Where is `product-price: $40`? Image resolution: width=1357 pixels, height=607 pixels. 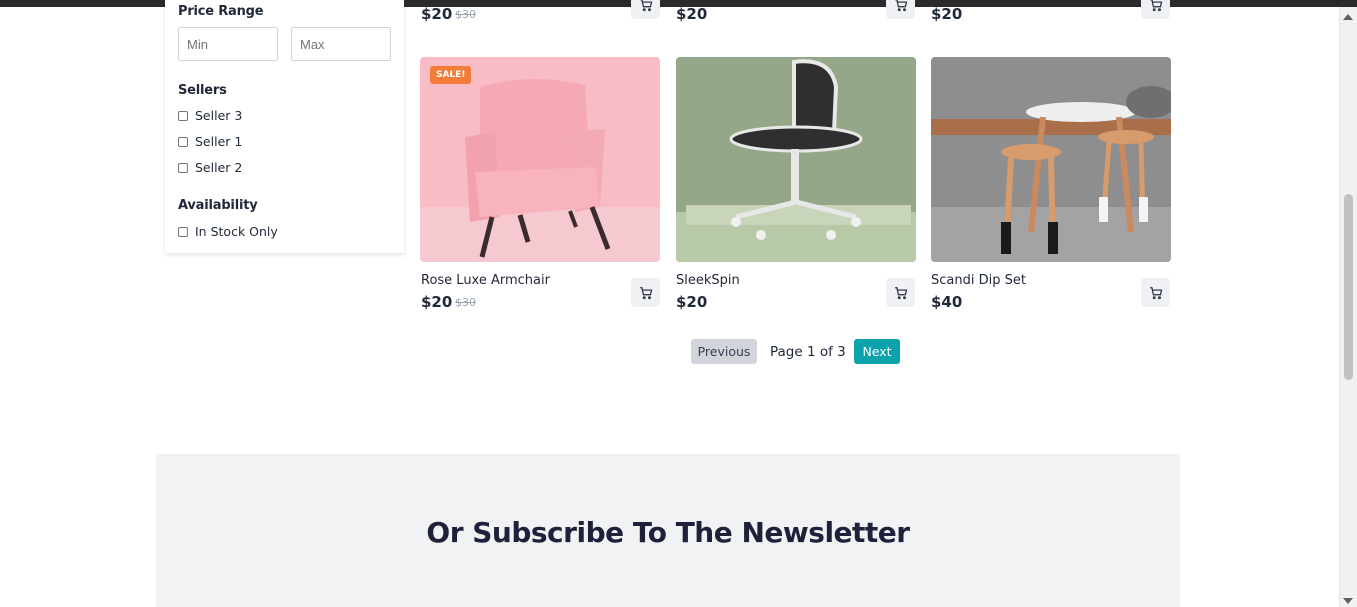
product-price: $40 is located at coordinates (947, 302).